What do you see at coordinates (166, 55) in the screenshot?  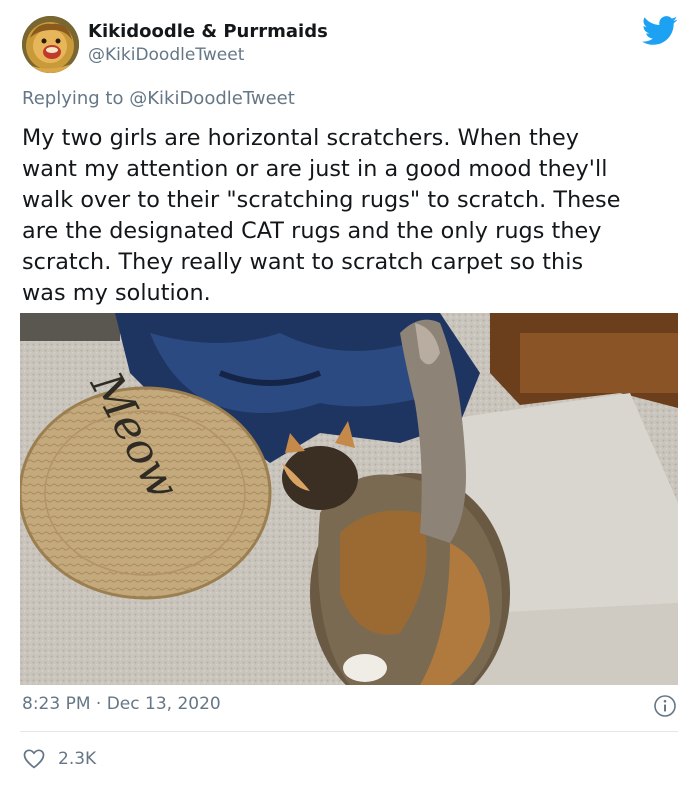 I see `author-handle: @KikiDoodleTweet` at bounding box center [166, 55].